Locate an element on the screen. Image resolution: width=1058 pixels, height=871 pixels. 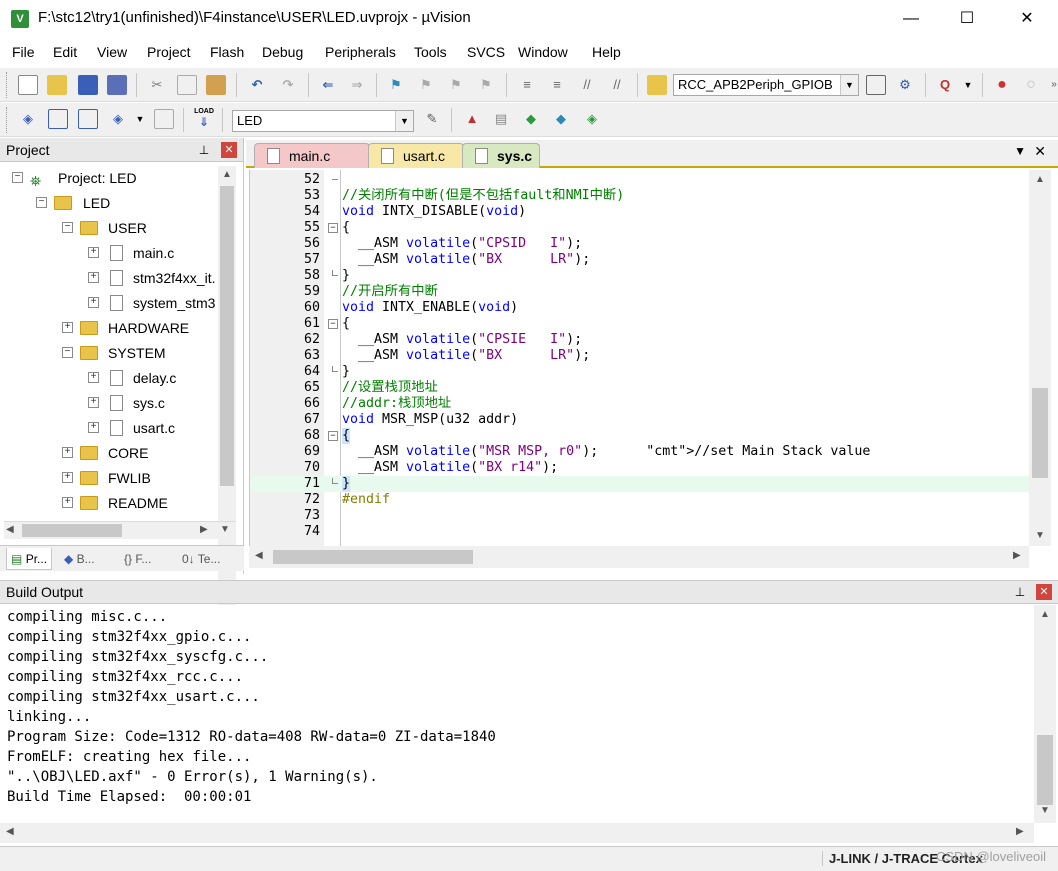
code-line: 58} is located at coordinates (639, 276).